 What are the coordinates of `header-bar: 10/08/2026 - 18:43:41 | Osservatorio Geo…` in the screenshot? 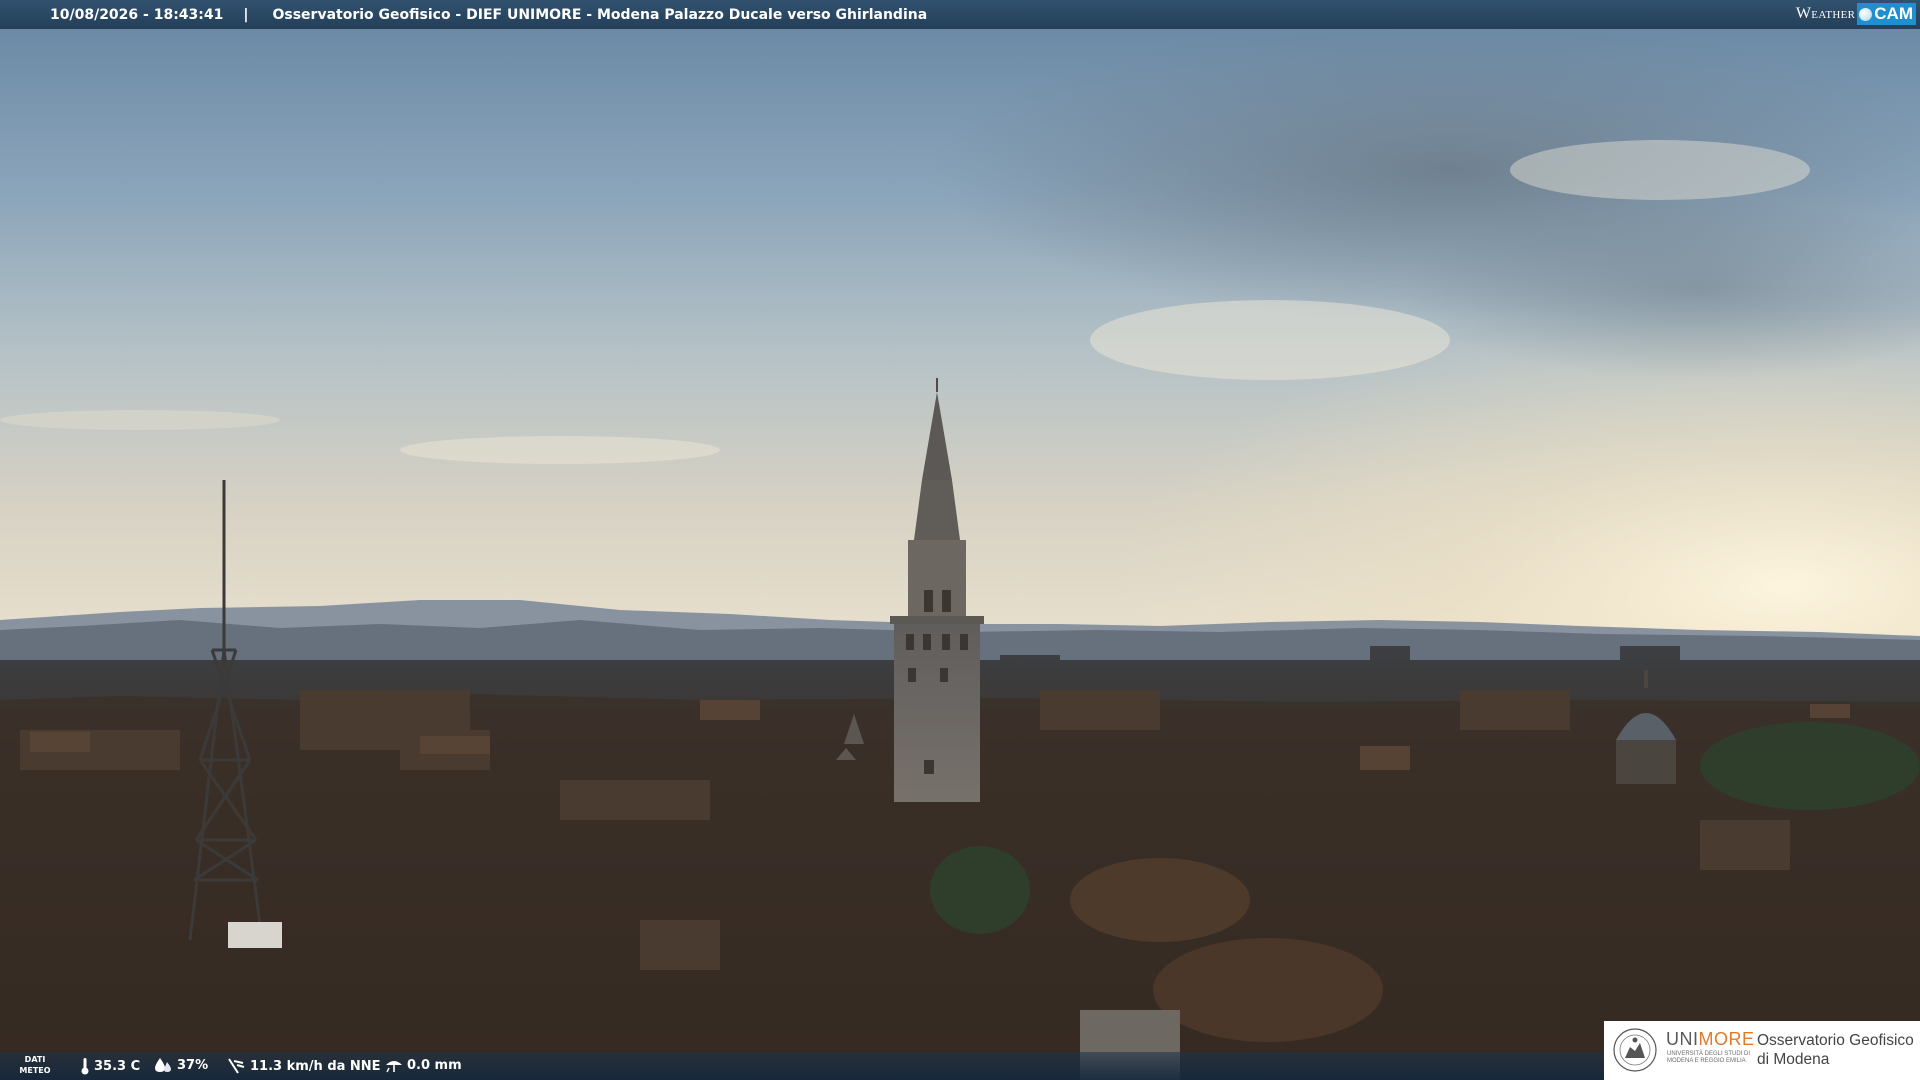 It's located at (960, 14).